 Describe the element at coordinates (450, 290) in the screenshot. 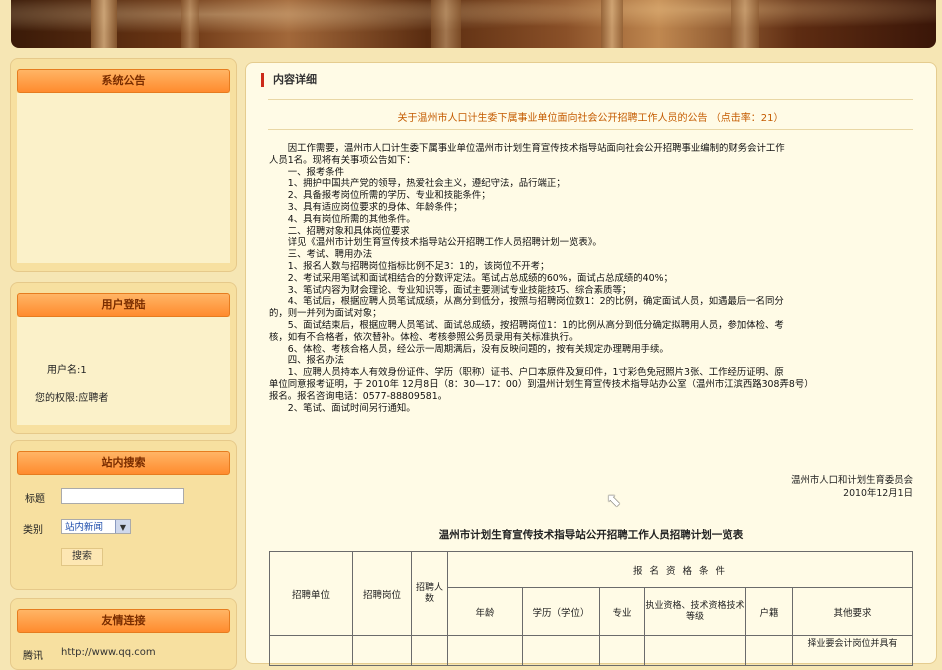

I see `article-body-line: 3、笔试内容为财会理论、专业知识等，面试主要测试专业技能技巧、综合素质等；` at that location.